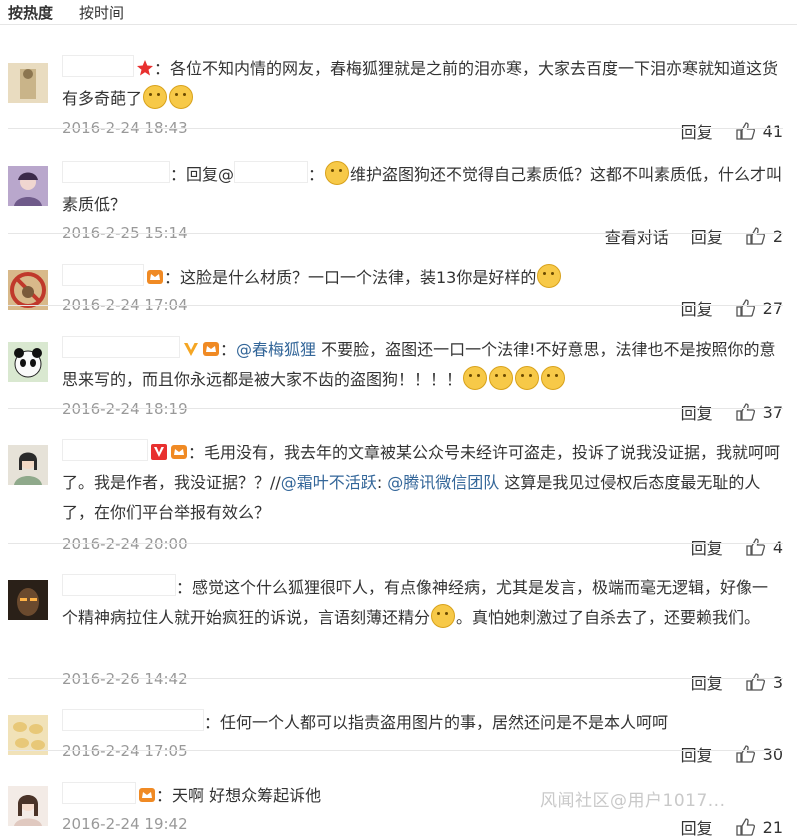 This screenshot has height=839, width=797. Describe the element at coordinates (350, 277) in the screenshot. I see `comment-text: ：这脸是什么材质？一口一个法律，装13你是好样的` at that location.